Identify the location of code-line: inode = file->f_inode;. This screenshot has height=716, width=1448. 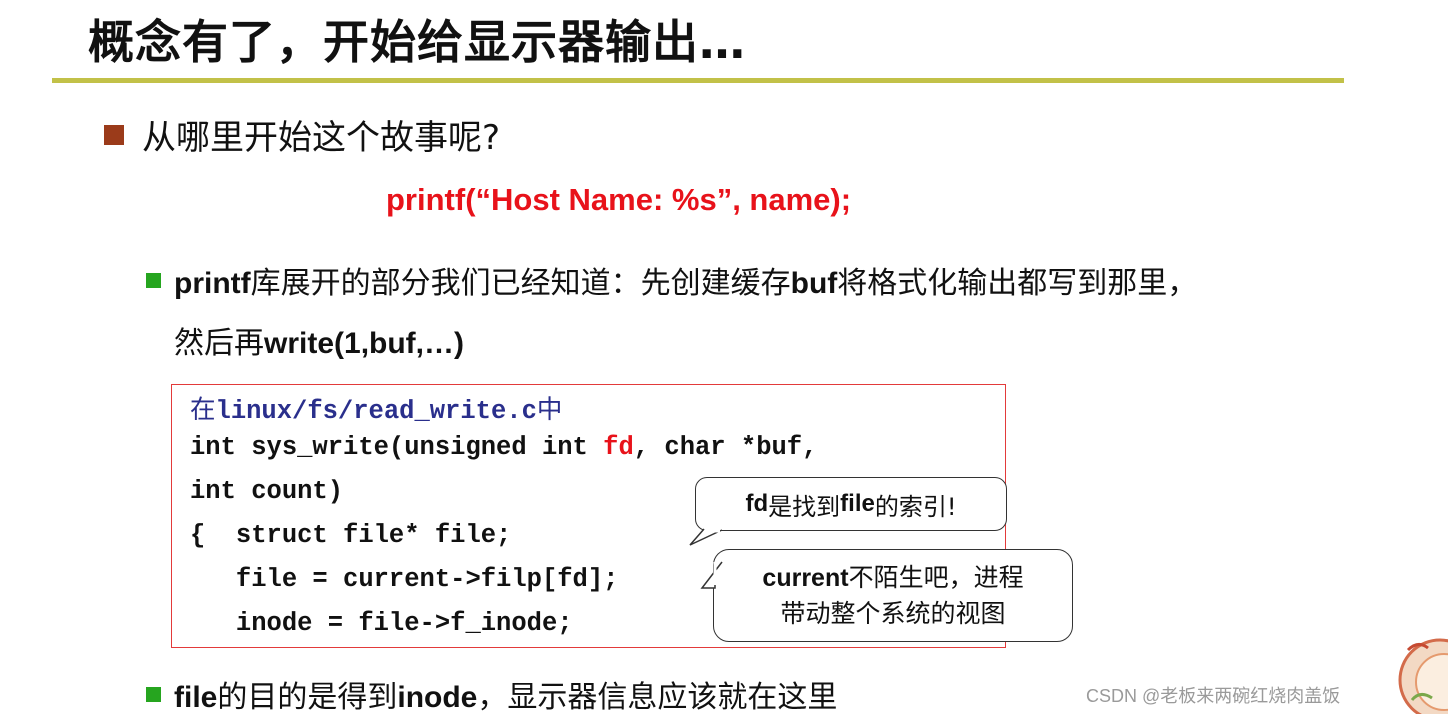
(381, 623).